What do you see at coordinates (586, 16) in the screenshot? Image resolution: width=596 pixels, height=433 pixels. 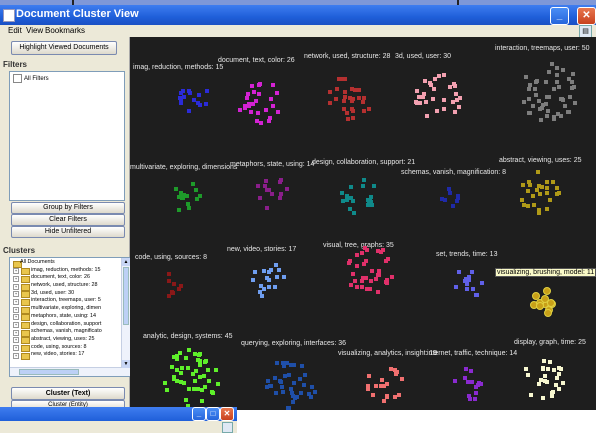 I see `close-button: ✕` at bounding box center [586, 16].